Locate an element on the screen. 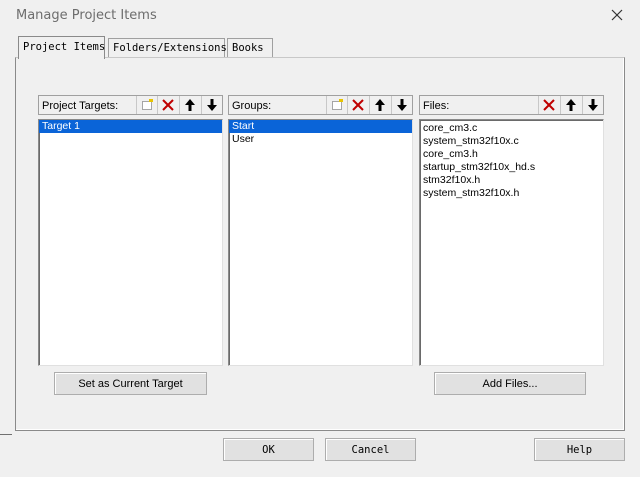 The height and width of the screenshot is (477, 640). groups-list: Start User is located at coordinates (320, 242).